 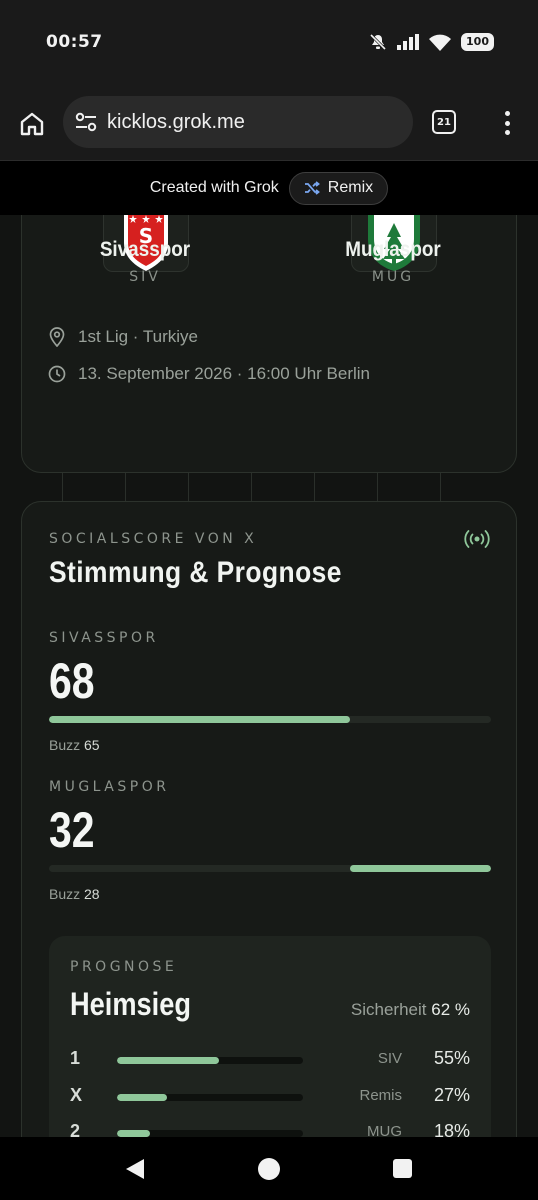 I want to click on socialscore-title: Stimmung & Prognose, so click(x=195, y=572).